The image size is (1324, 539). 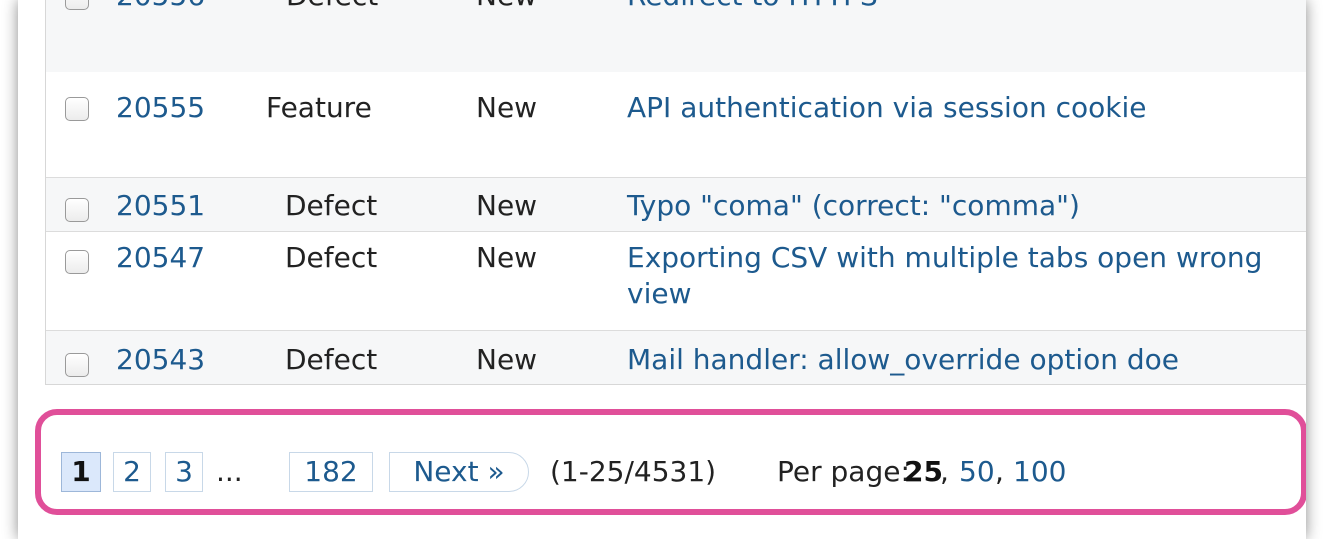 I want to click on page-link-2: 2, so click(x=132, y=472).